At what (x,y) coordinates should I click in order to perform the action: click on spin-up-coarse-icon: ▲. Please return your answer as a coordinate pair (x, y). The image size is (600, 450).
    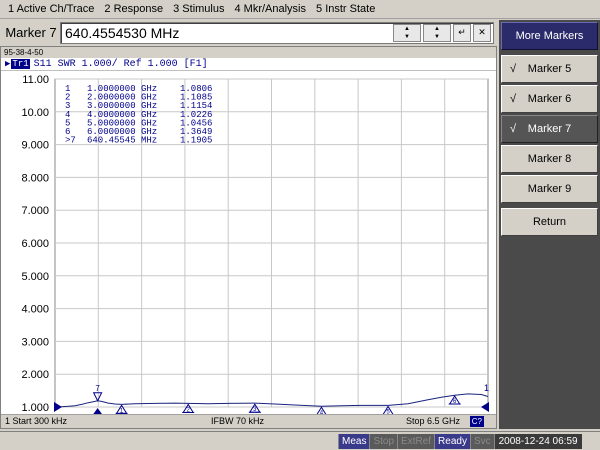
    Looking at the image, I should click on (437, 29).